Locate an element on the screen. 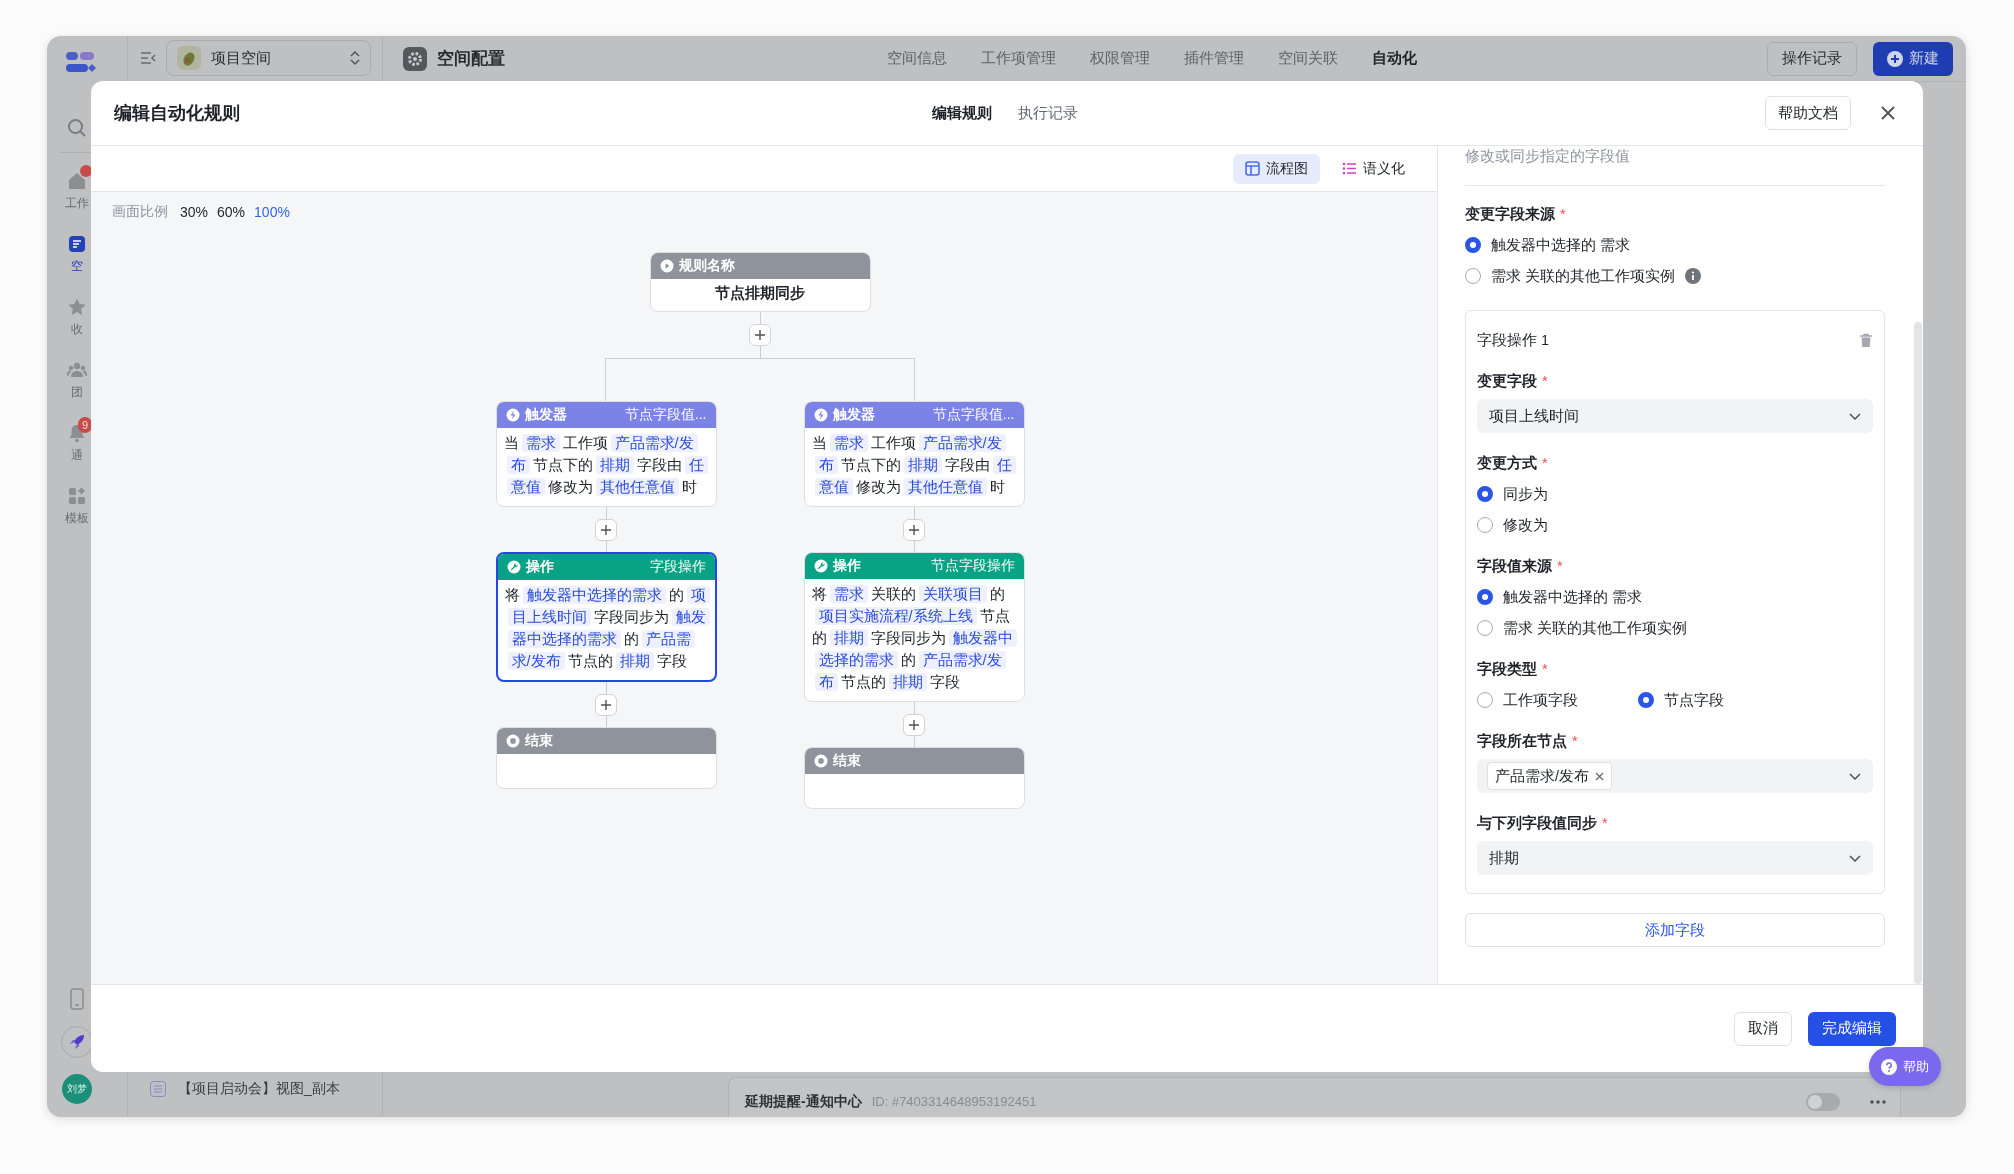 This screenshot has width=2014, height=1174. select-field: 项目上线时间 is located at coordinates (1675, 416).